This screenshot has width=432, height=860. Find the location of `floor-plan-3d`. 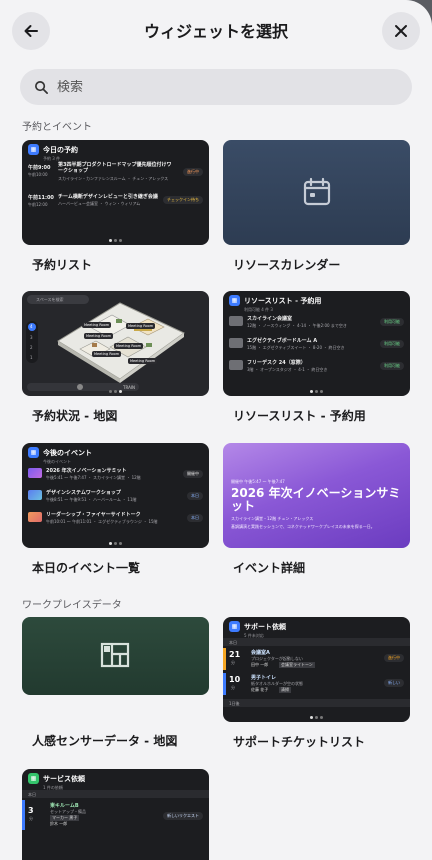

floor-plan-3d is located at coordinates (121, 342).